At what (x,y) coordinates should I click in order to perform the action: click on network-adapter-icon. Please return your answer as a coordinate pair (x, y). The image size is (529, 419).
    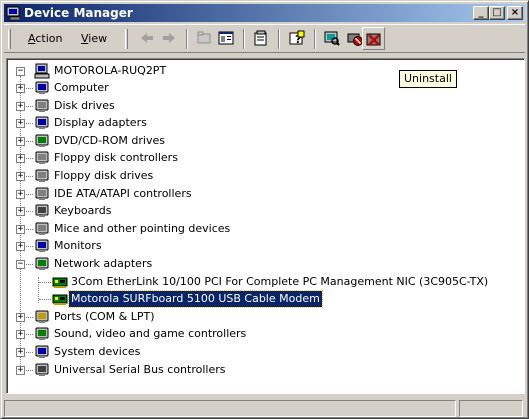
    Looking at the image, I should click on (42, 264).